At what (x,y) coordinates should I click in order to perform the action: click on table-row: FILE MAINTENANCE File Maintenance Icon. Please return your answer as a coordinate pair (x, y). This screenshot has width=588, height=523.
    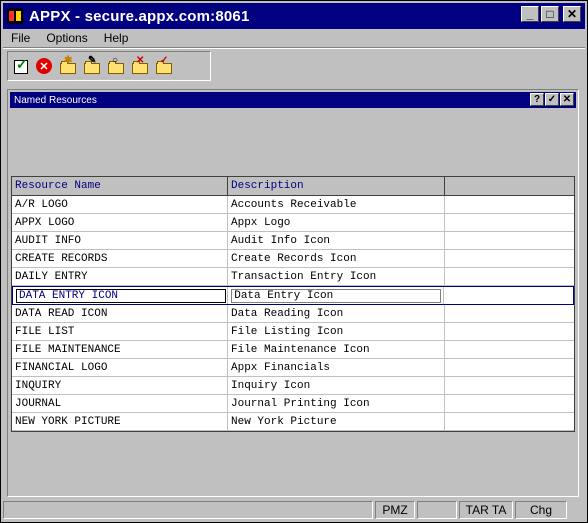
    Looking at the image, I should click on (293, 350).